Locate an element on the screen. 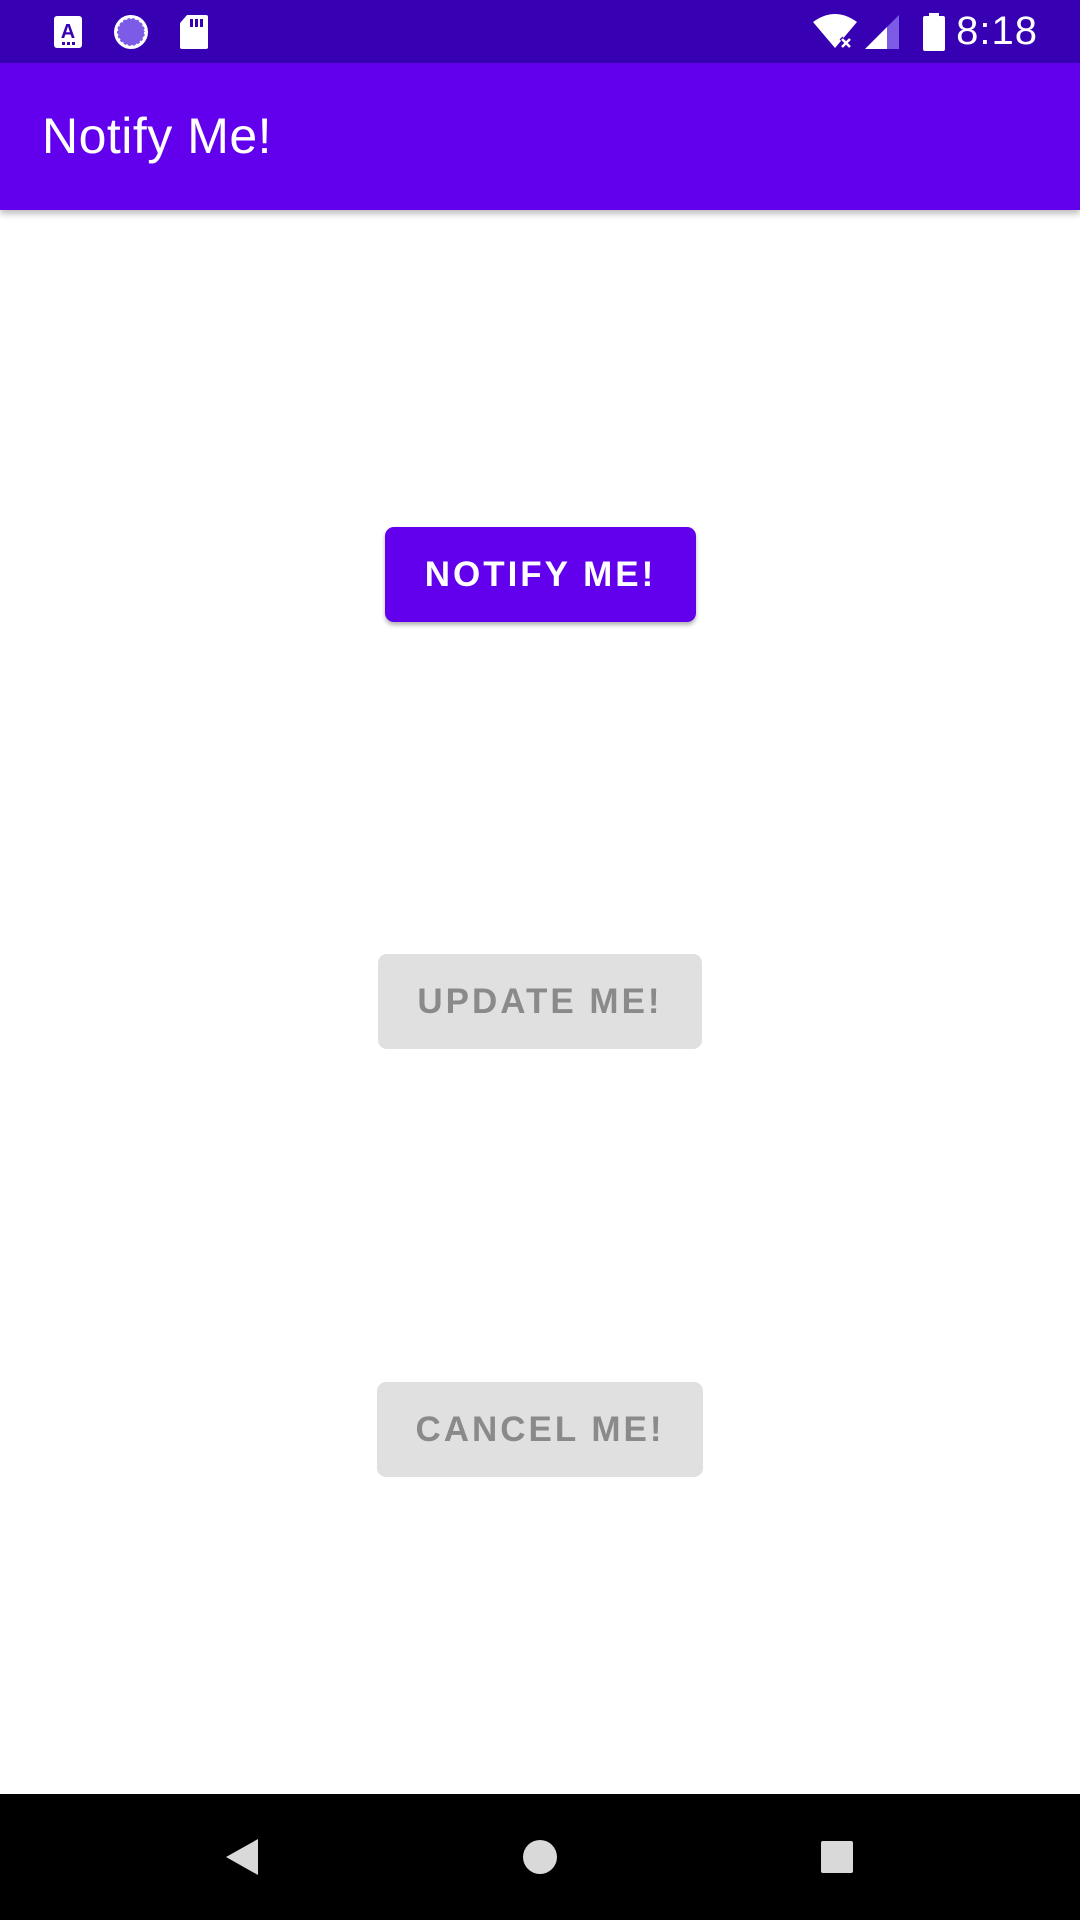  wifi-off-icon is located at coordinates (835, 31).